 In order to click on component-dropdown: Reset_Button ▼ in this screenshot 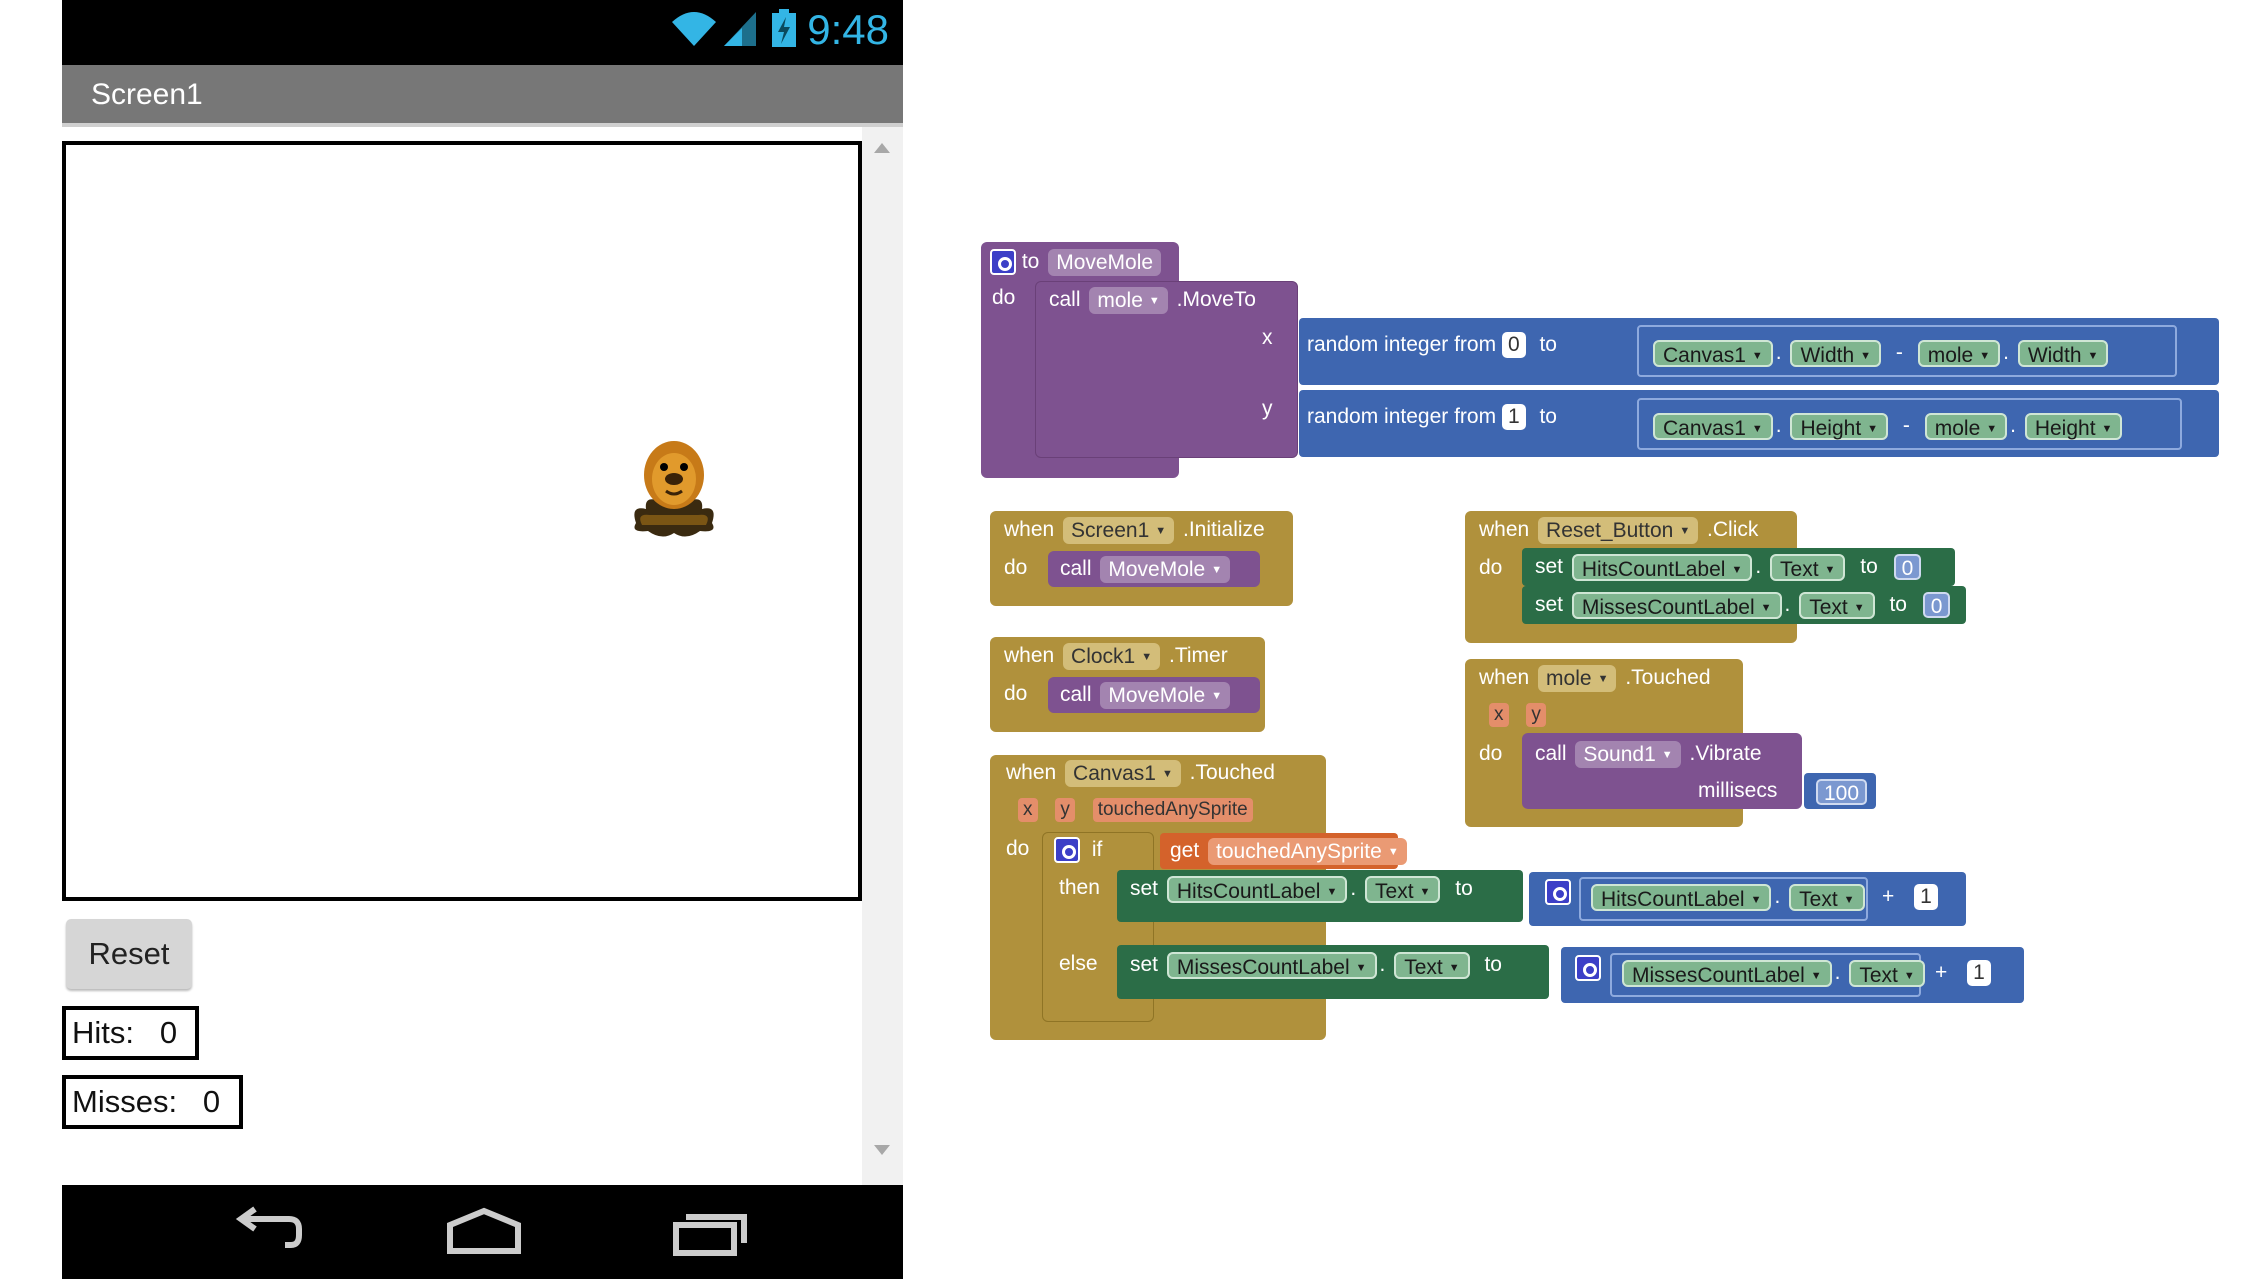, I will do `click(1618, 530)`.